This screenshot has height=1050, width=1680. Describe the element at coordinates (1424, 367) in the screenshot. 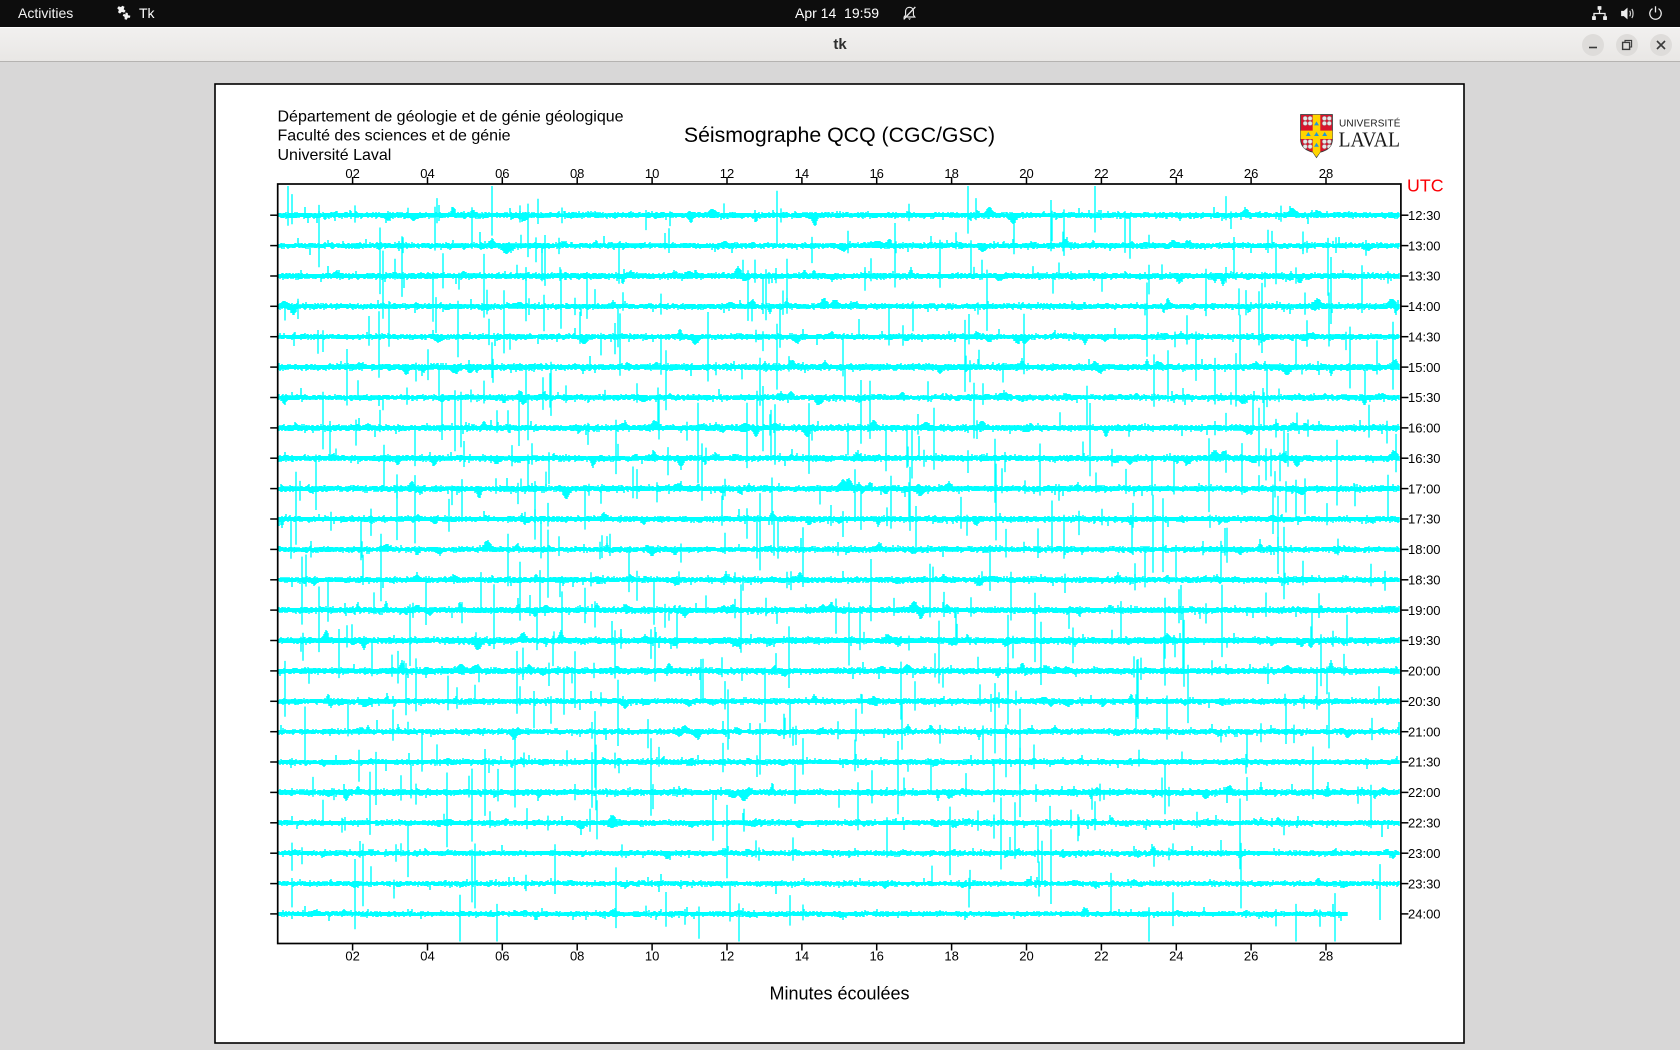

I see `svg-text: 15:00` at that location.